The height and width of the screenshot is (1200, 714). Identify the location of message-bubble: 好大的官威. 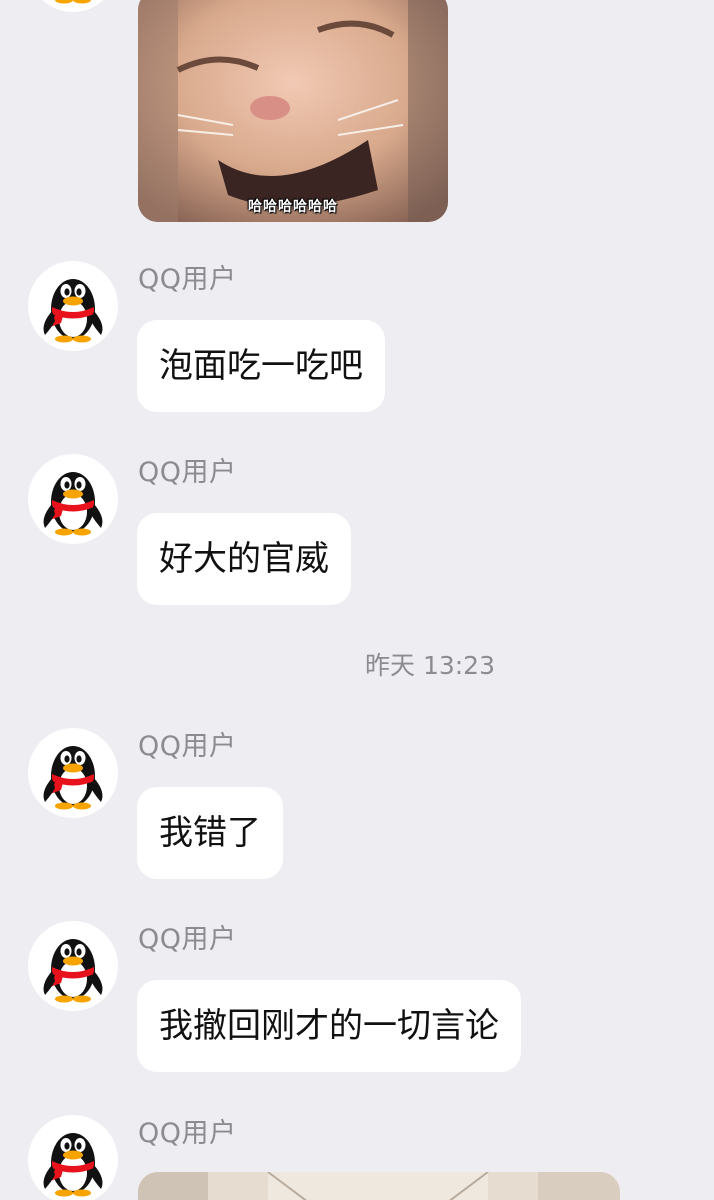
(244, 559).